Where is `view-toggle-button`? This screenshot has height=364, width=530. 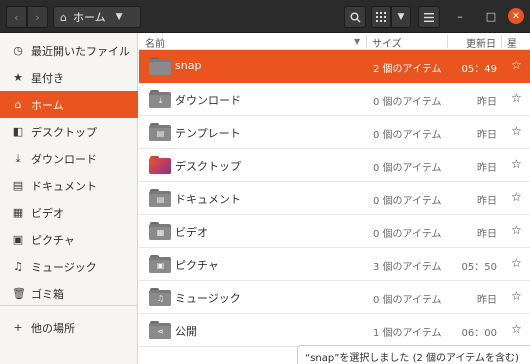
view-toggle-button is located at coordinates (381, 17).